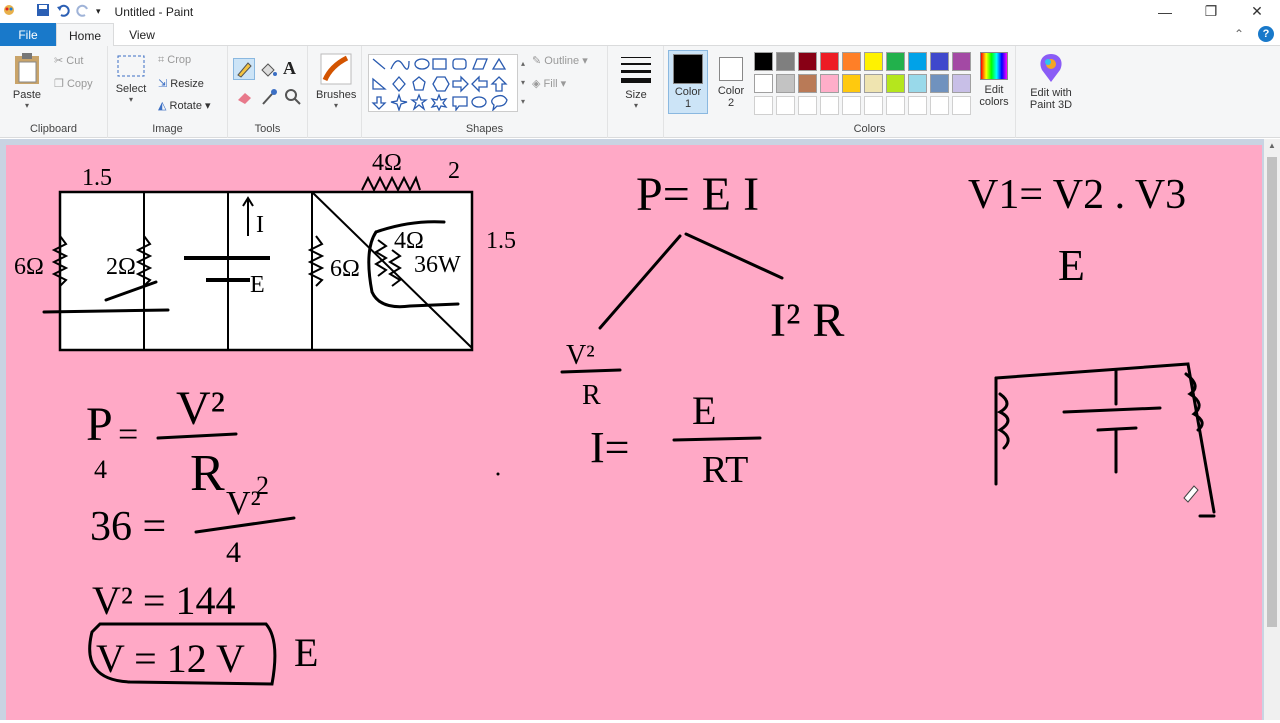 The height and width of the screenshot is (723, 1280). Describe the element at coordinates (437, 265) in the screenshot. I see `power-label: 36W` at that location.